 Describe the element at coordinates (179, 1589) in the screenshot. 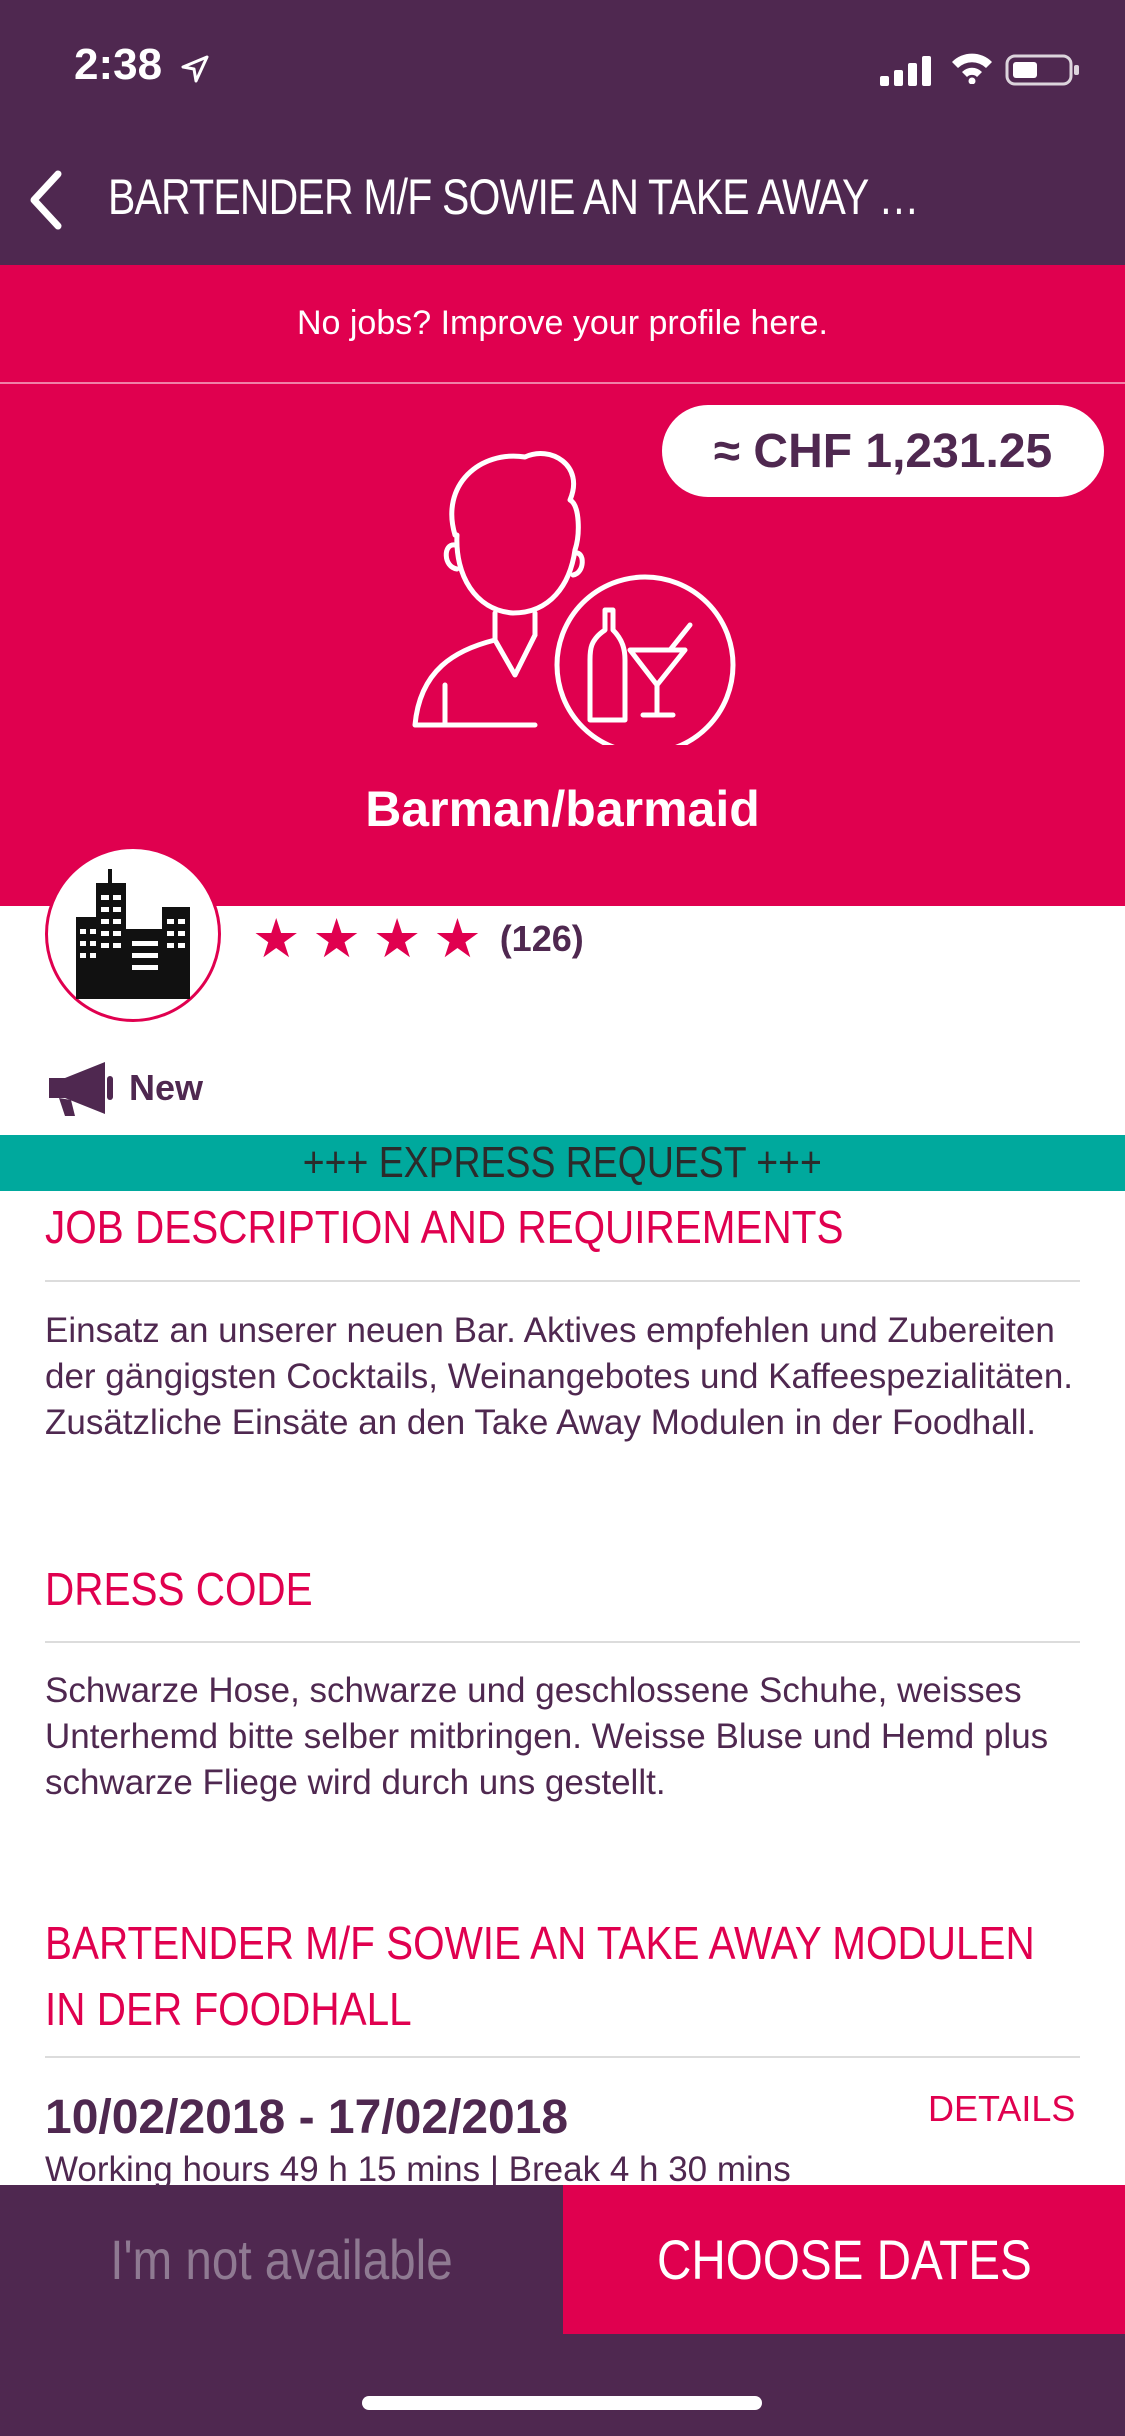

I see `dress-code-heading: DRESS CODE` at that location.